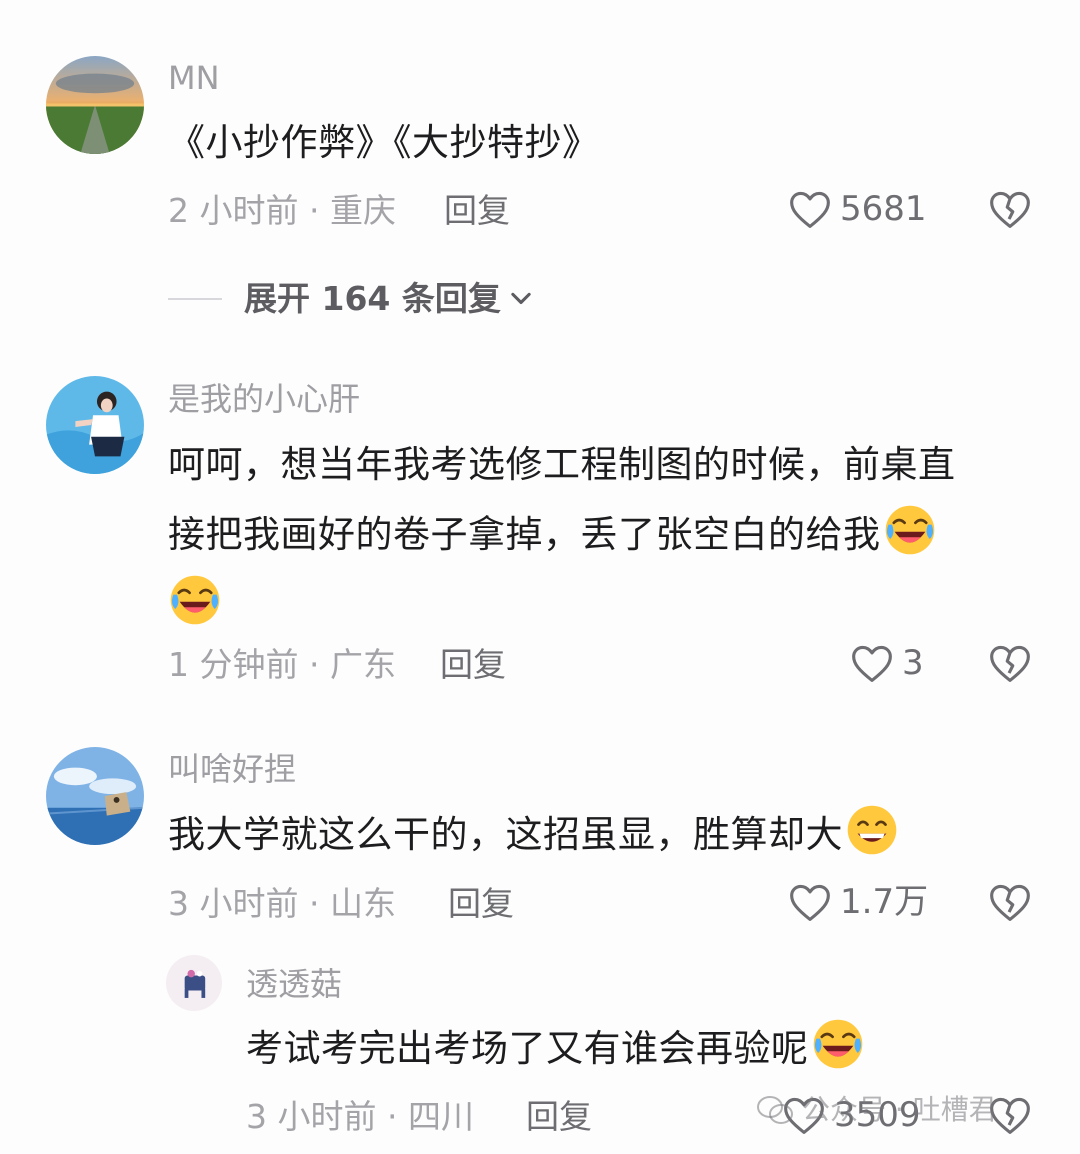 The width and height of the screenshot is (1080, 1154). Describe the element at coordinates (282, 210) in the screenshot. I see `comment-time-location: 2 小时前 · 重庆` at that location.